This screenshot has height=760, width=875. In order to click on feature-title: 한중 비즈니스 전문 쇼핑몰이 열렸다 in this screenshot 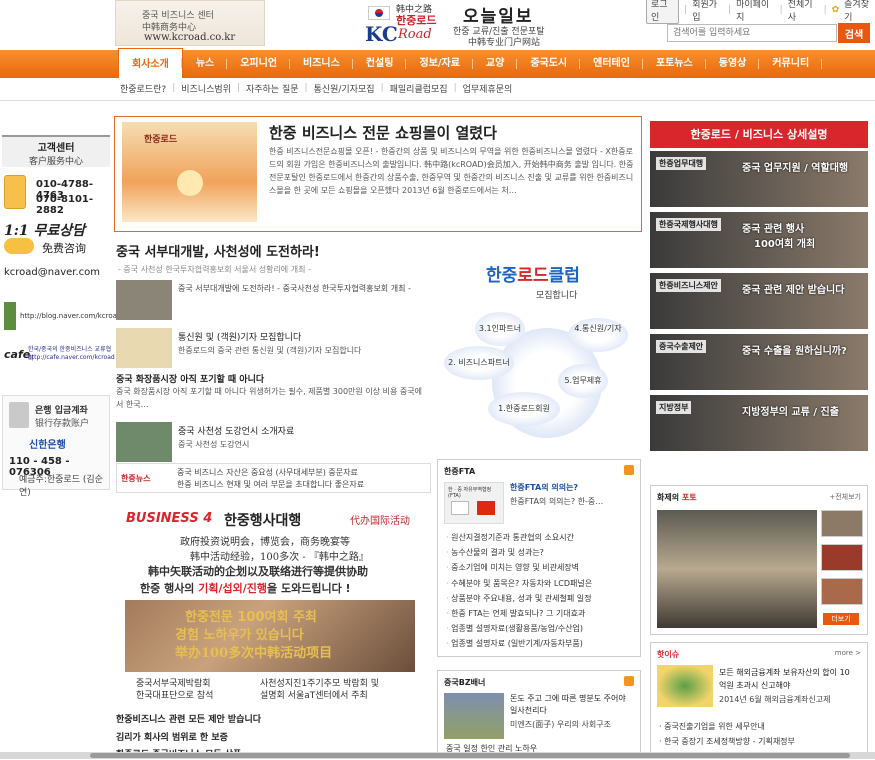, I will do `click(383, 132)`.